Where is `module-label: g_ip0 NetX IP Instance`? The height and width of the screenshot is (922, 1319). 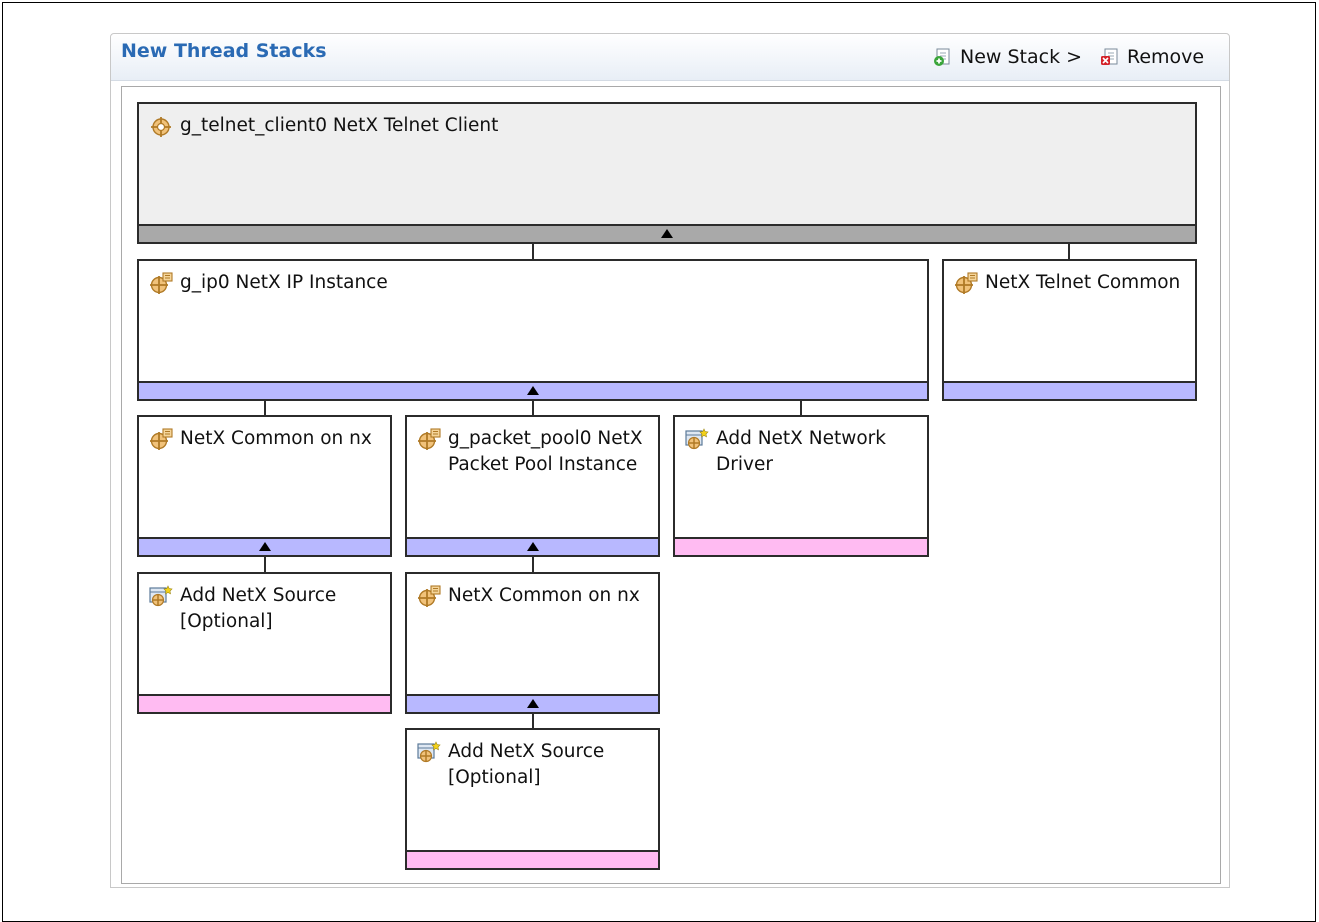 module-label: g_ip0 NetX IP Instance is located at coordinates (284, 282).